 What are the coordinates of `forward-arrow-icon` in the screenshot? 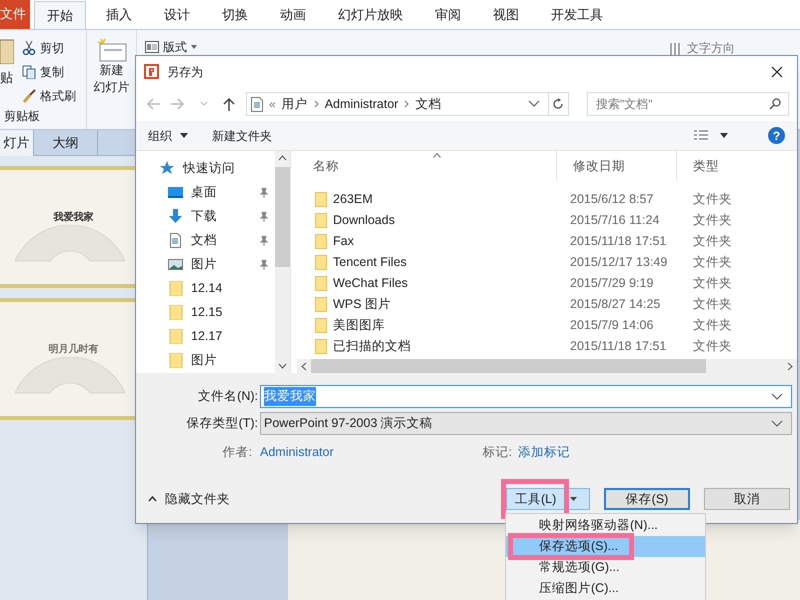 It's located at (178, 104).